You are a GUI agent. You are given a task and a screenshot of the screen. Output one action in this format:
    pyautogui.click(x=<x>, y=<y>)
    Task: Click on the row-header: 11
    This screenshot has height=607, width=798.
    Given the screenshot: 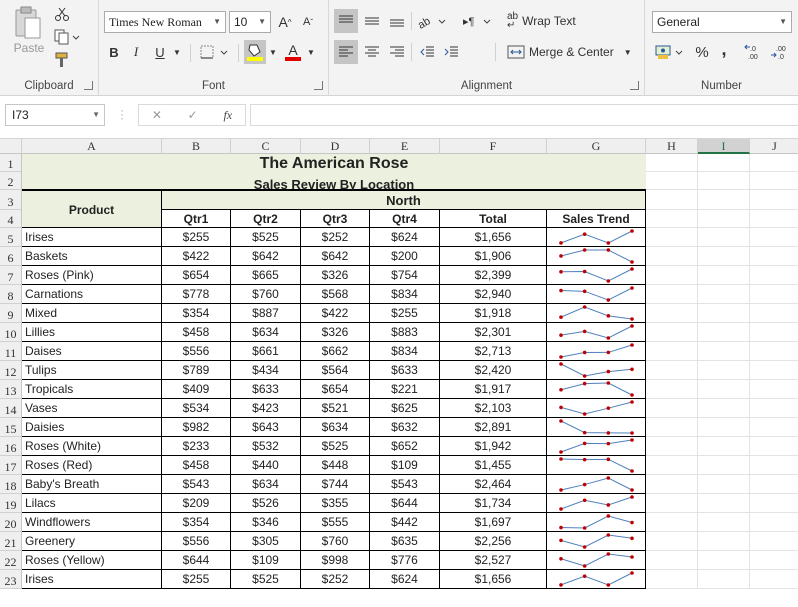 What is the action you would take?
    pyautogui.click(x=11, y=351)
    